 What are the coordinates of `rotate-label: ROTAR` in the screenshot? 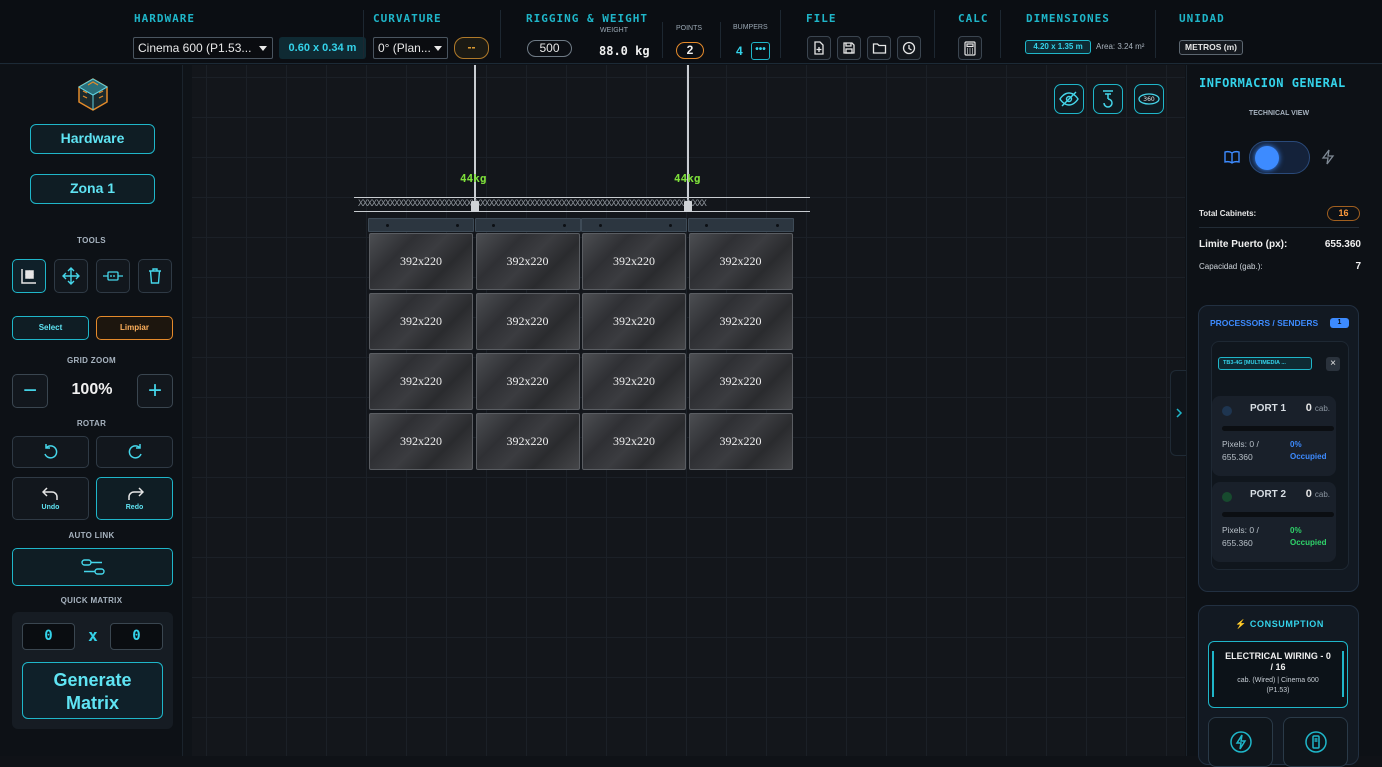 It's located at (91, 423).